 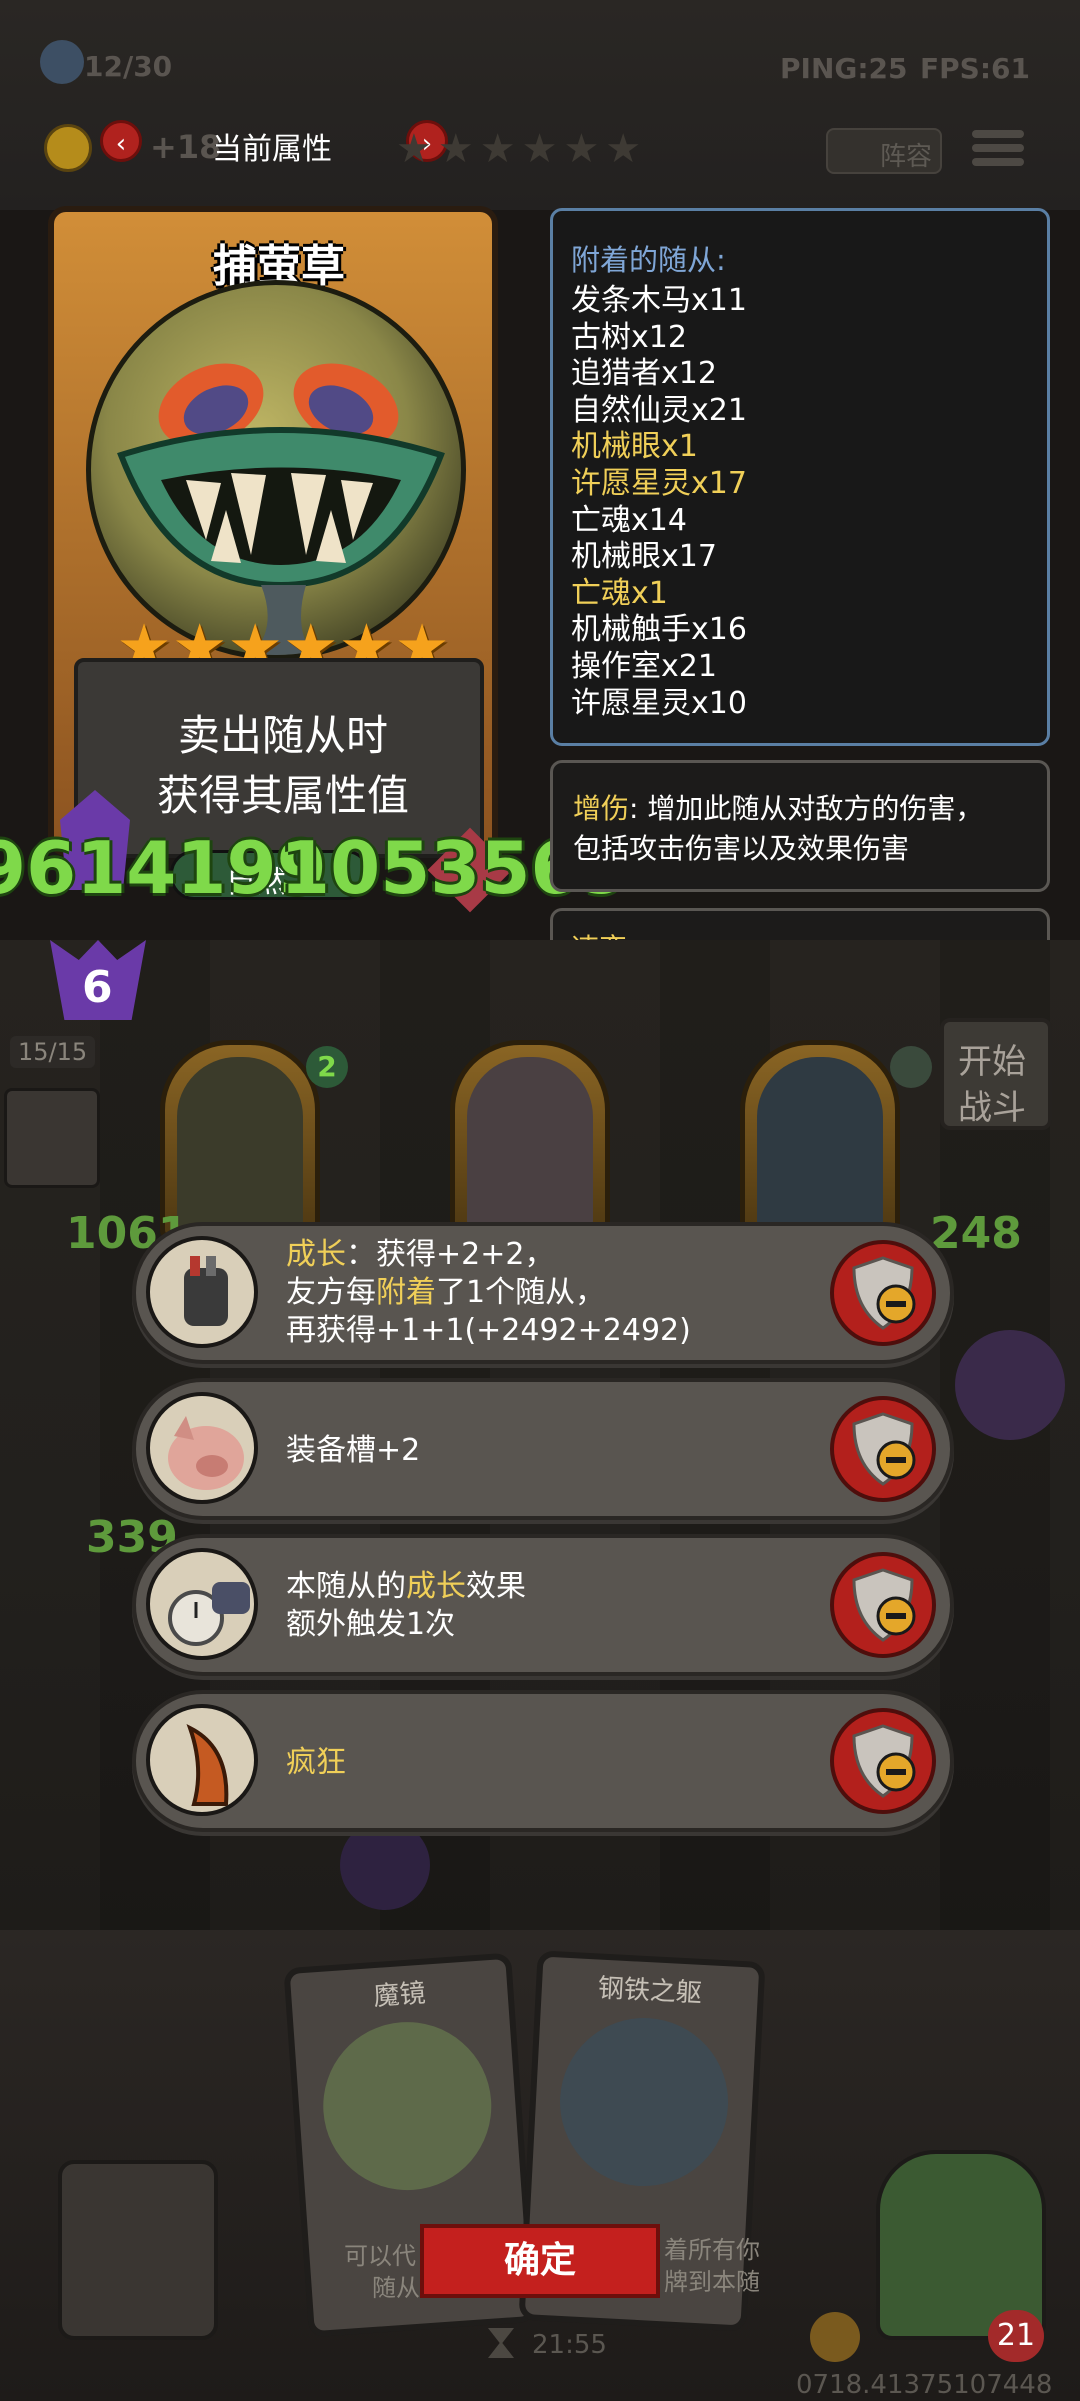 What do you see at coordinates (530, 1140) in the screenshot?
I see `board-slot-rabbit` at bounding box center [530, 1140].